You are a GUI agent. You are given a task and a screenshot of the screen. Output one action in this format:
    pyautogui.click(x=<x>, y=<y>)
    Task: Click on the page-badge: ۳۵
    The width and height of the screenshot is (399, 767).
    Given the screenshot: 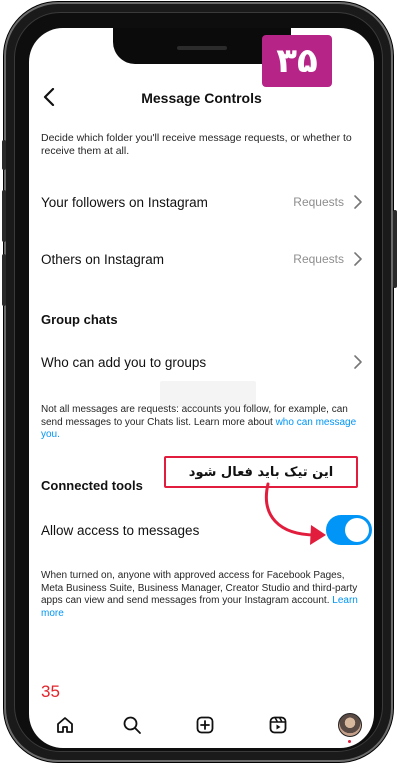 What is the action you would take?
    pyautogui.click(x=297, y=61)
    